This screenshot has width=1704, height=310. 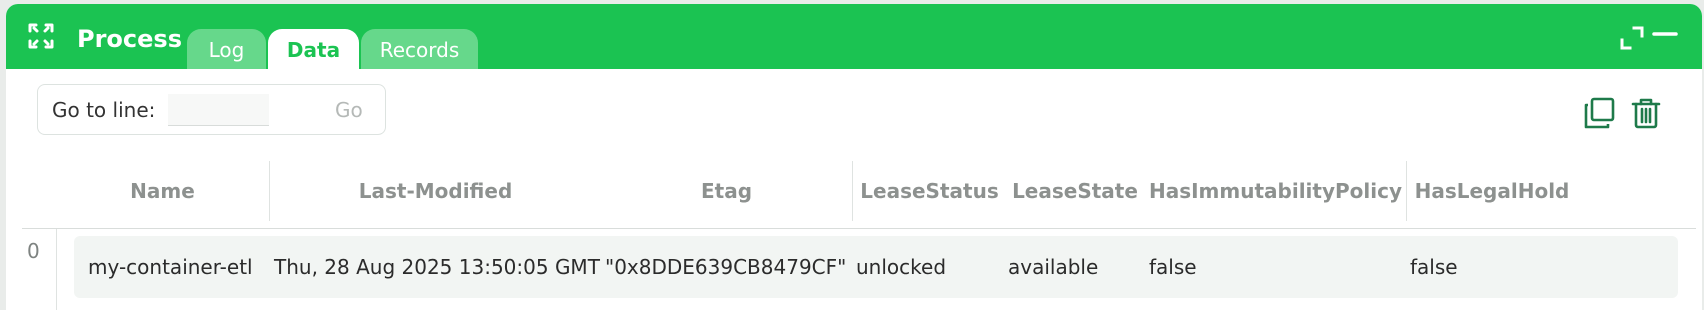 I want to click on column-header-has-immutability-policy: HasImmutabilityPolicy, so click(x=1275, y=191).